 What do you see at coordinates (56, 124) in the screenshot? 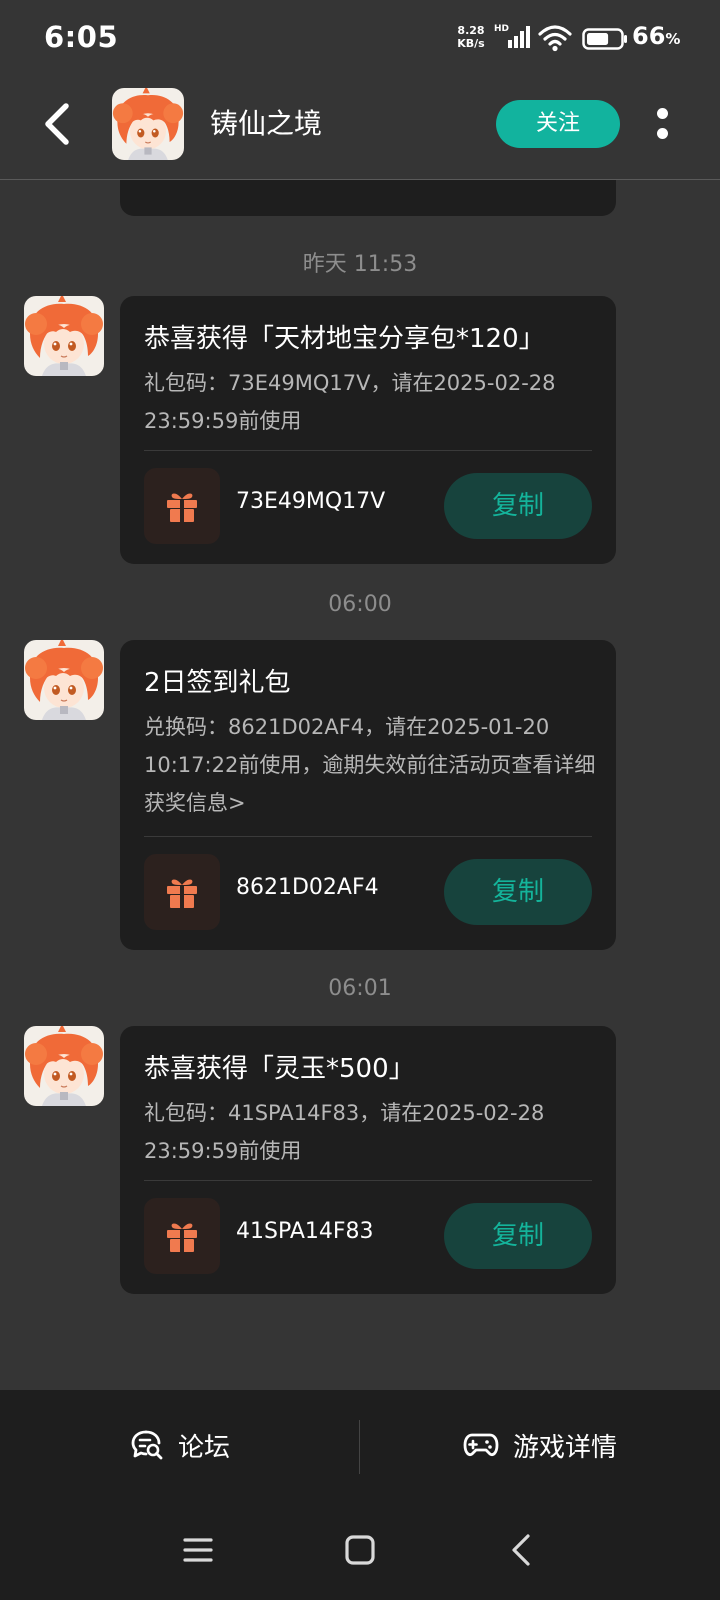
I see `back-arrow-icon` at bounding box center [56, 124].